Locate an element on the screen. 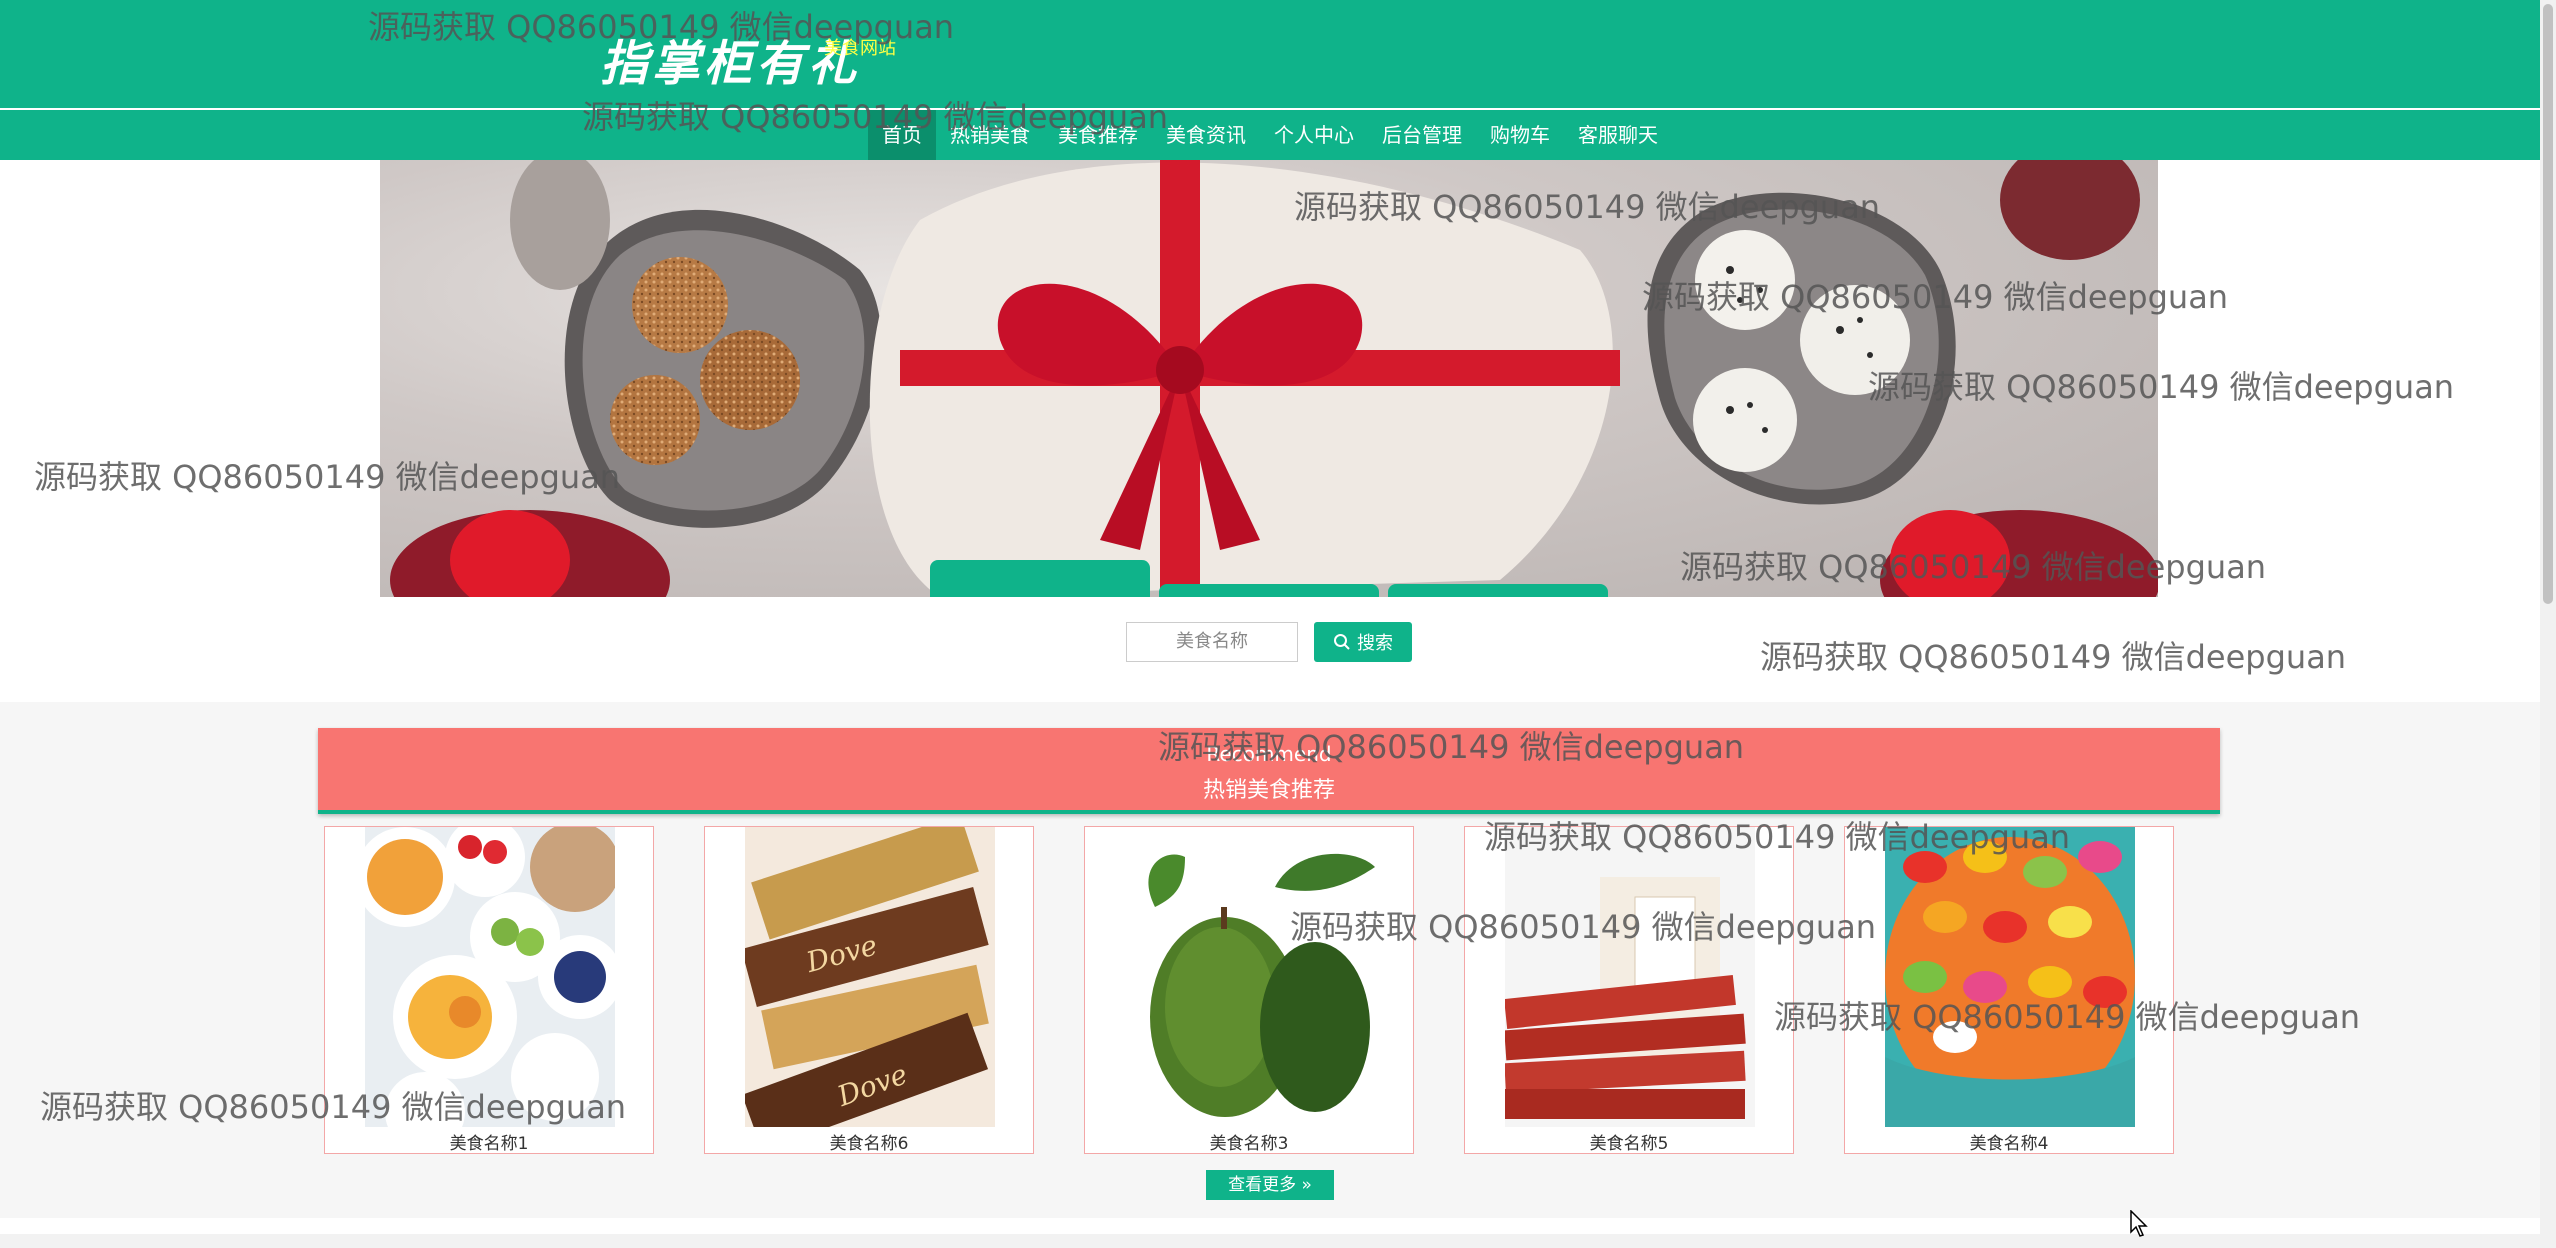  food-card: 美食名称4 is located at coordinates (2009, 990).